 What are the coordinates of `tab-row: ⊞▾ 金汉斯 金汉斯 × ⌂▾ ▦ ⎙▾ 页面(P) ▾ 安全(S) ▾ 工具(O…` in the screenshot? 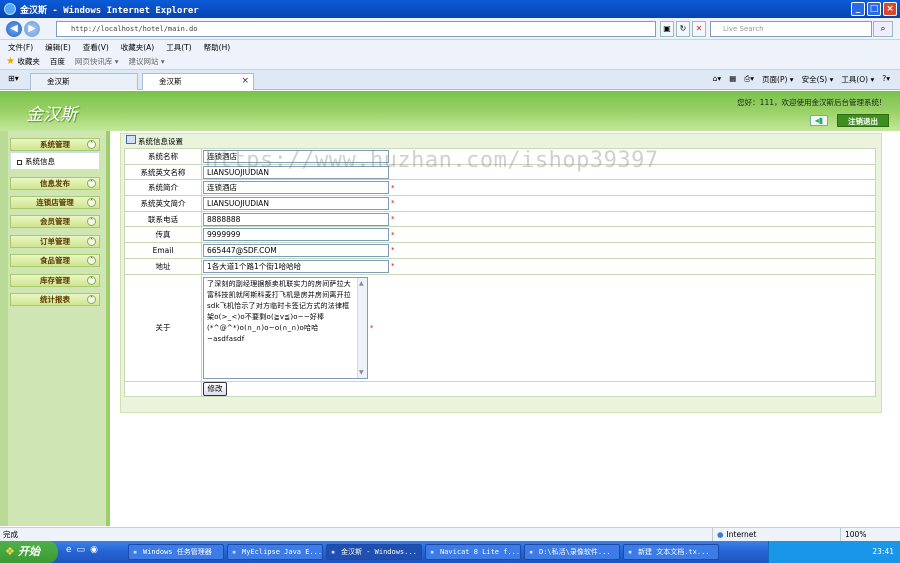 It's located at (450, 80).